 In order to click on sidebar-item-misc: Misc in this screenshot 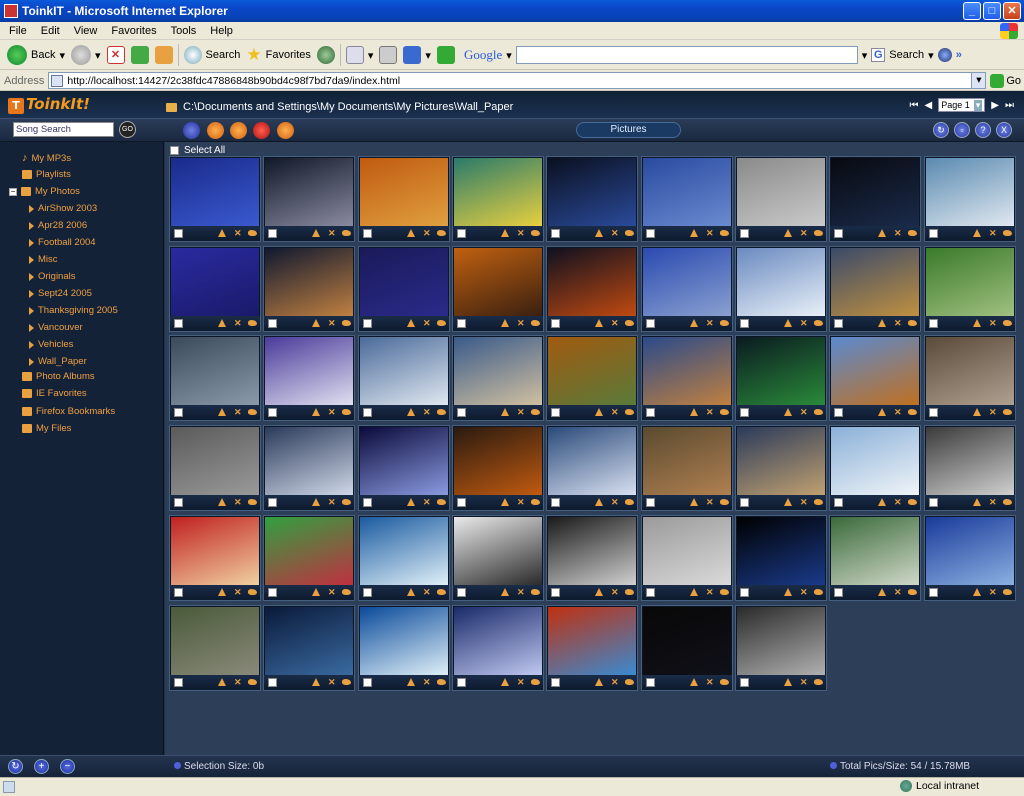, I will do `click(43, 259)`.